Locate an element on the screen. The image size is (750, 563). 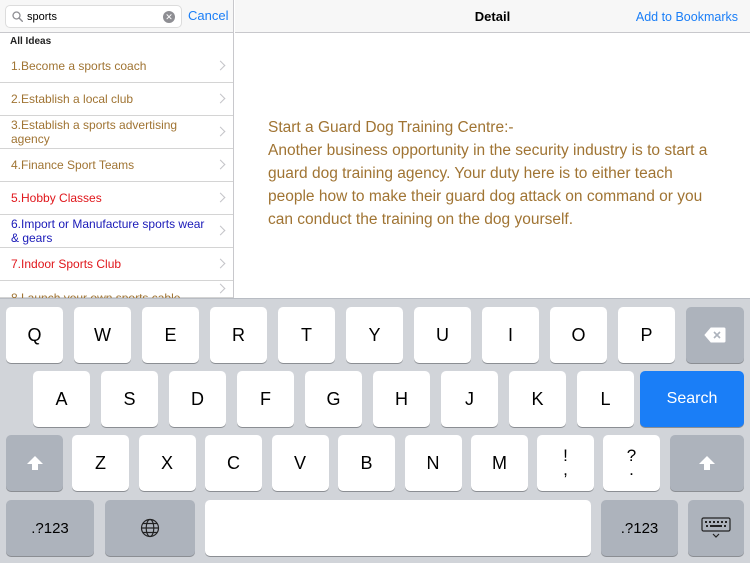
keyboard-dismiss-icon is located at coordinates (716, 527).